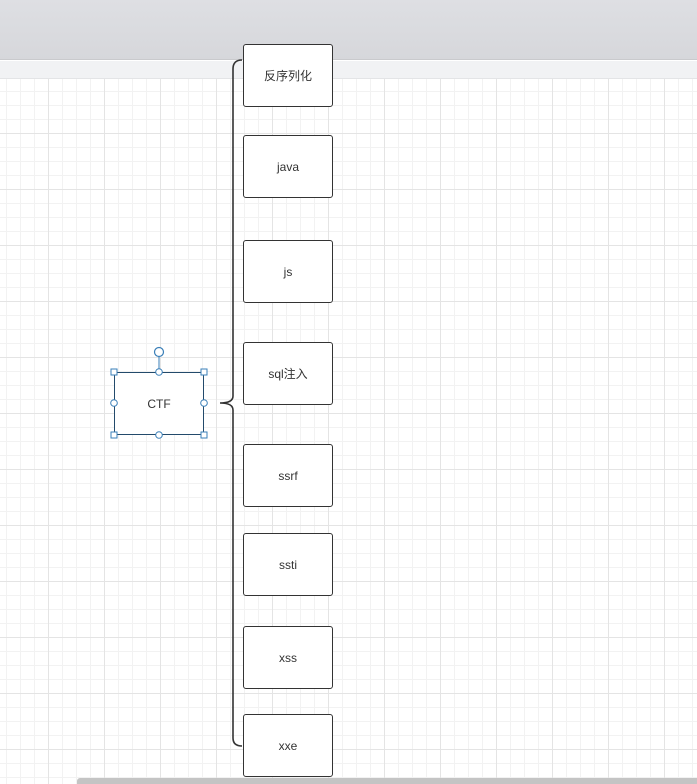  I want to click on node-label: js, so click(288, 271).